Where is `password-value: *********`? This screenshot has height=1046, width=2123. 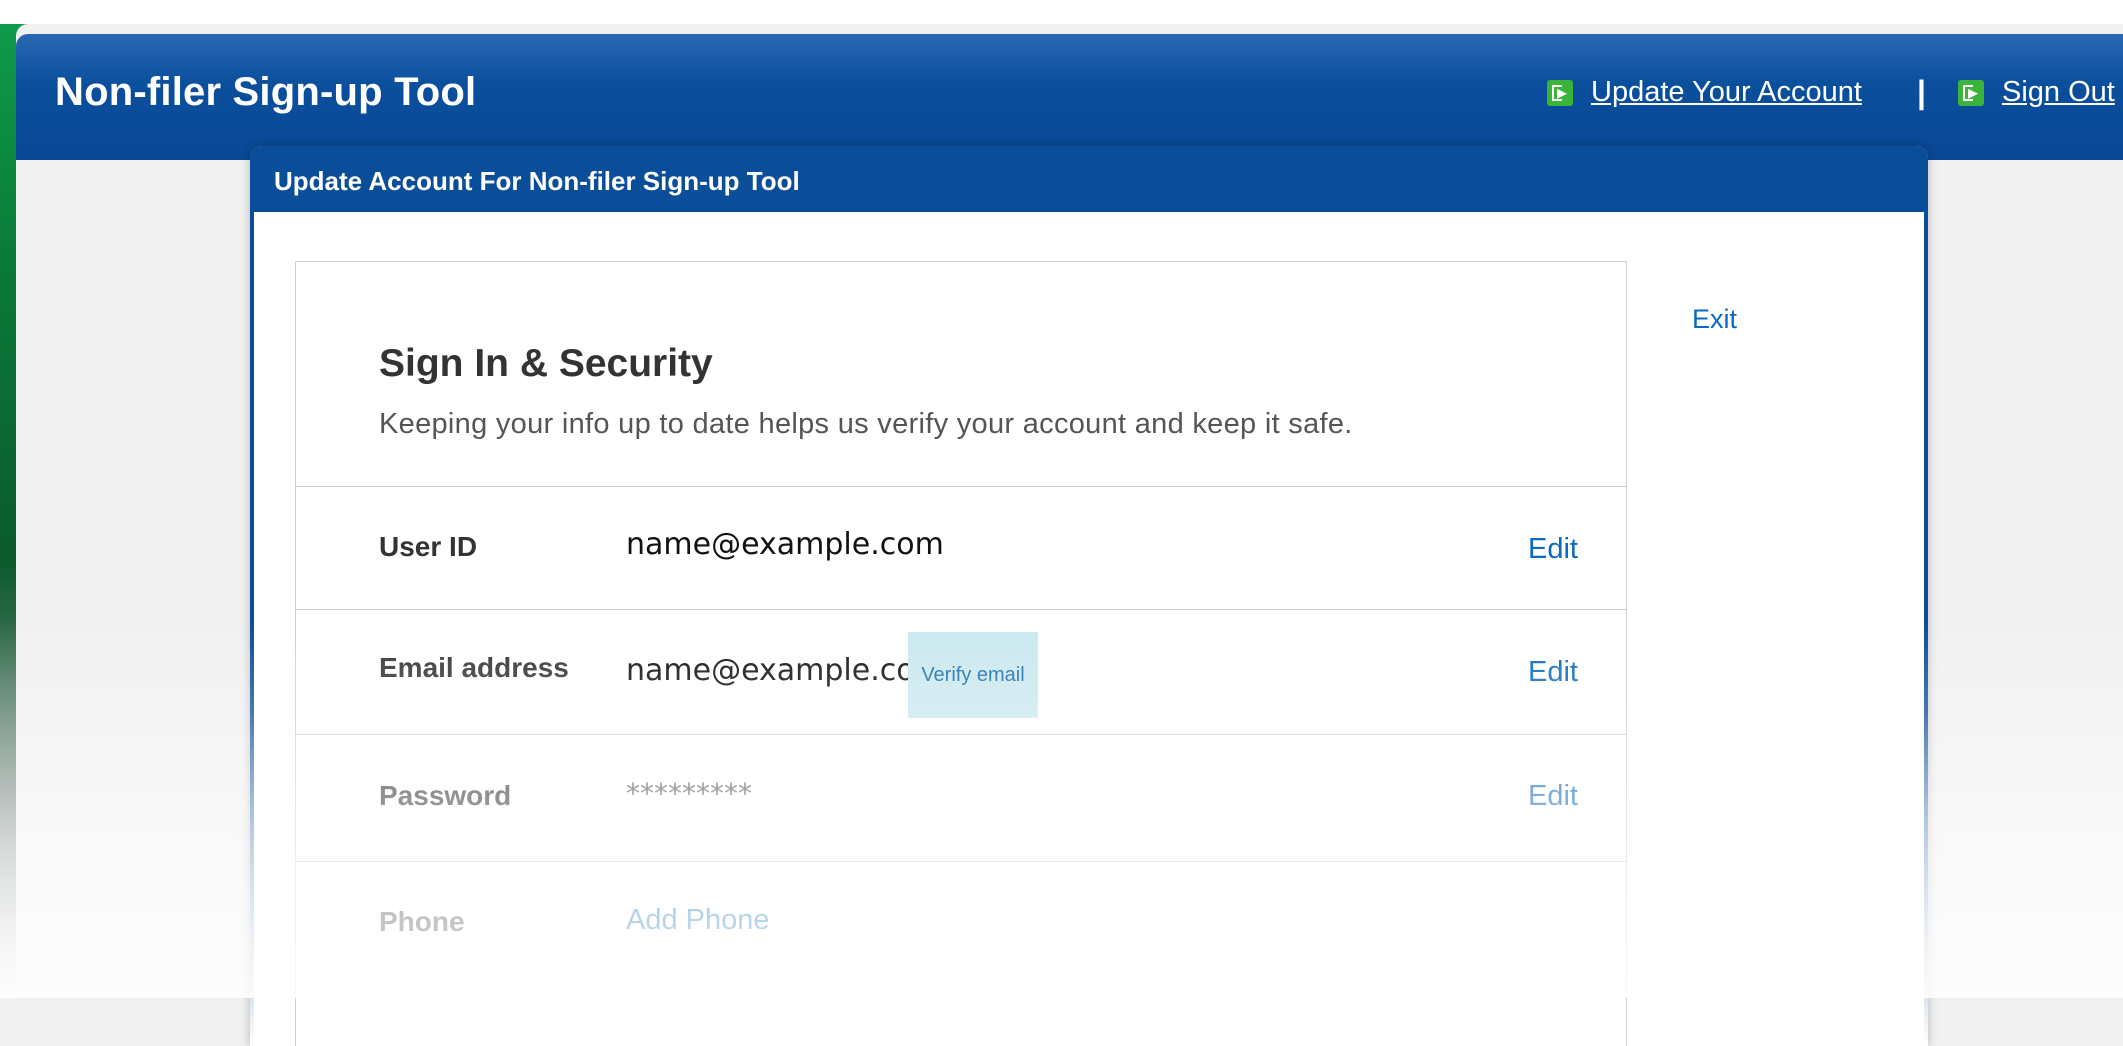 password-value: ********* is located at coordinates (689, 793).